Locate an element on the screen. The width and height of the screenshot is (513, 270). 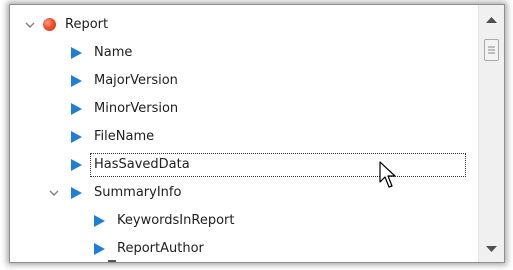
tree-node-report: Report is located at coordinates (65, 25).